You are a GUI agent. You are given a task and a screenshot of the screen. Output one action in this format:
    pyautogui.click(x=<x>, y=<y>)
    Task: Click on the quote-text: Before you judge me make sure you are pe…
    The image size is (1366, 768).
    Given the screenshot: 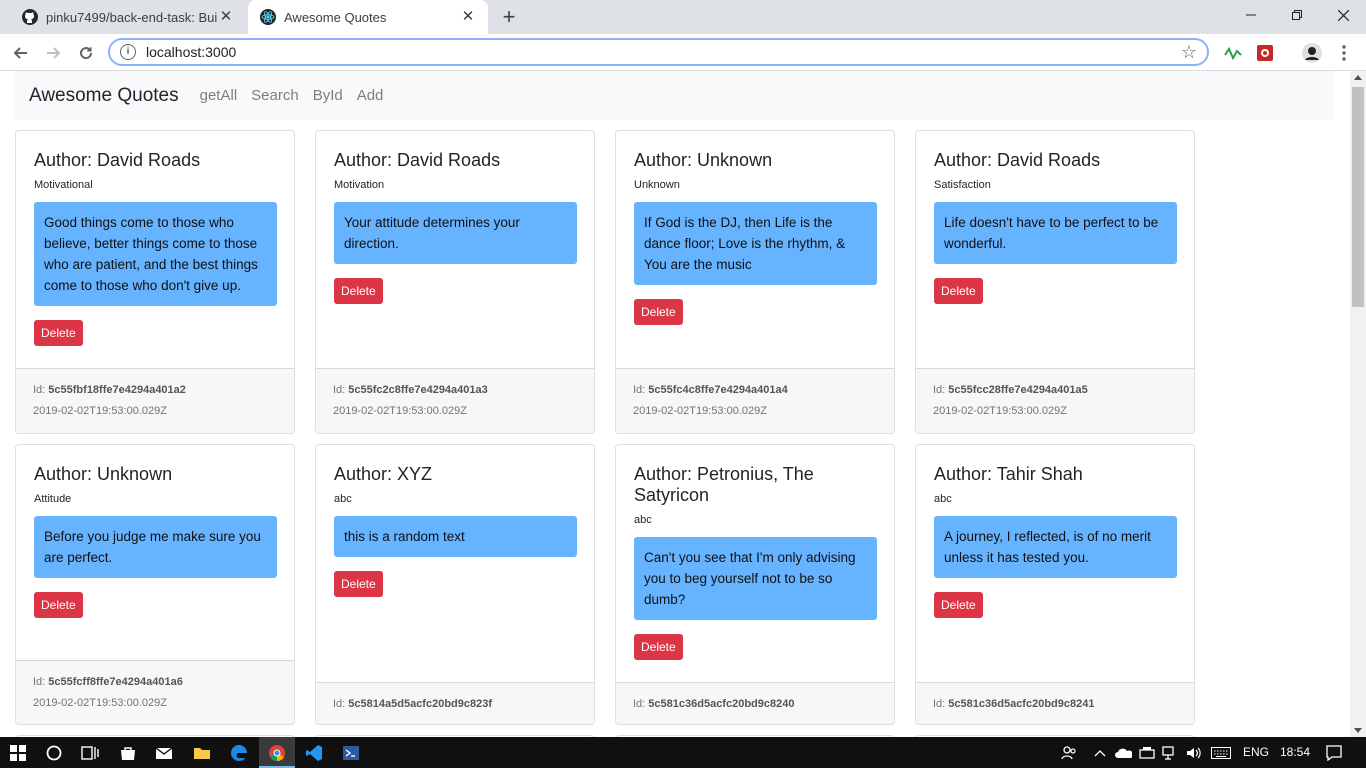 What is the action you would take?
    pyautogui.click(x=155, y=547)
    